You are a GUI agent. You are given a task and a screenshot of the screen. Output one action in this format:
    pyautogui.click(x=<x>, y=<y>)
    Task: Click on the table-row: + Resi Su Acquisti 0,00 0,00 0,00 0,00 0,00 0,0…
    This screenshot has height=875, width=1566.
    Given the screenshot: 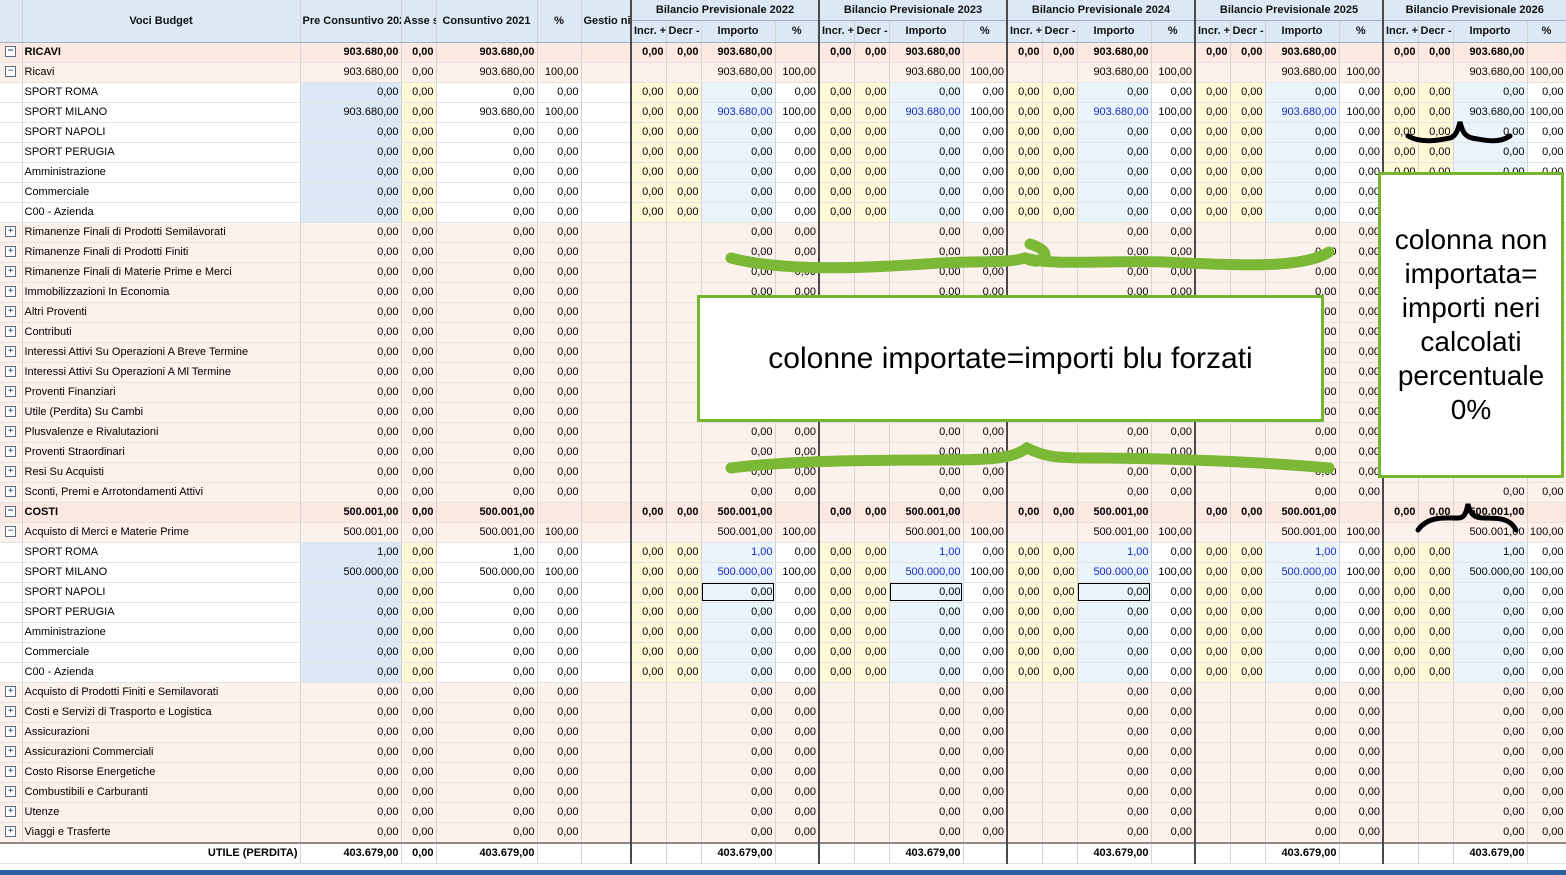 What is the action you would take?
    pyautogui.click(x=783, y=472)
    